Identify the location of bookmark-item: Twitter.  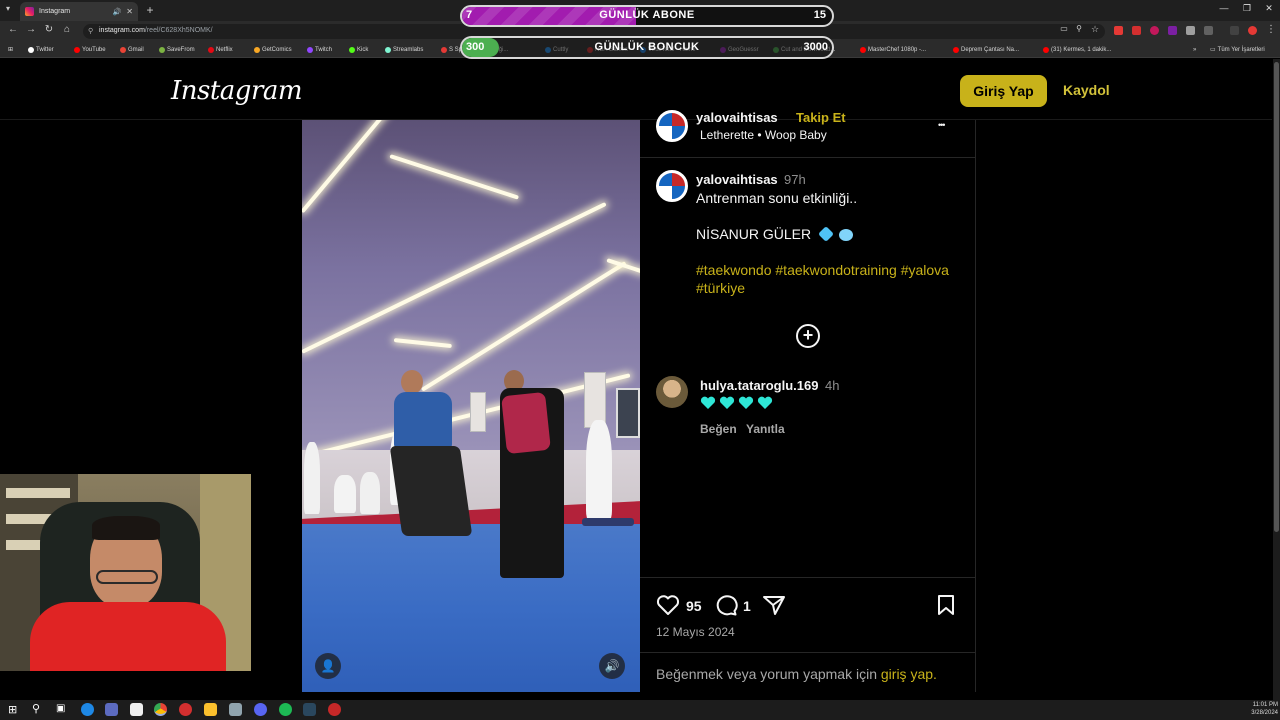
(41, 49).